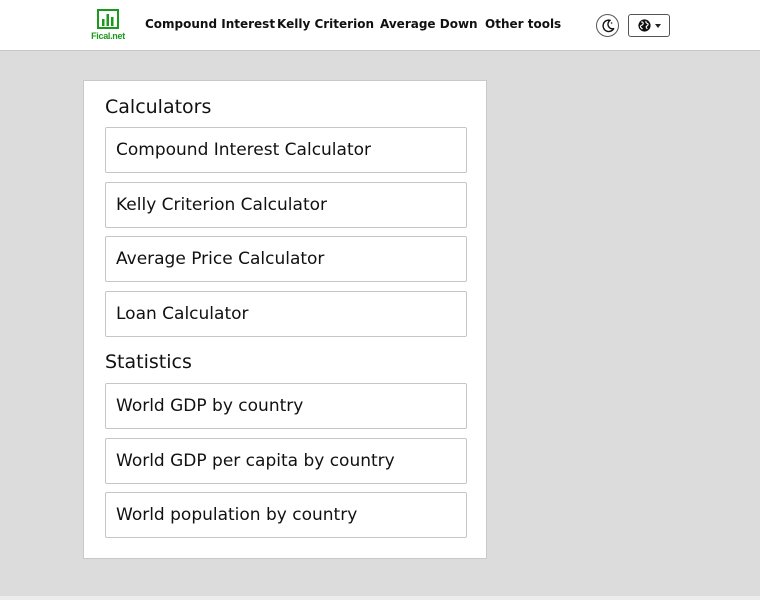  Describe the element at coordinates (210, 24) in the screenshot. I see `nav-link-compound-interest: Compound Interest` at that location.